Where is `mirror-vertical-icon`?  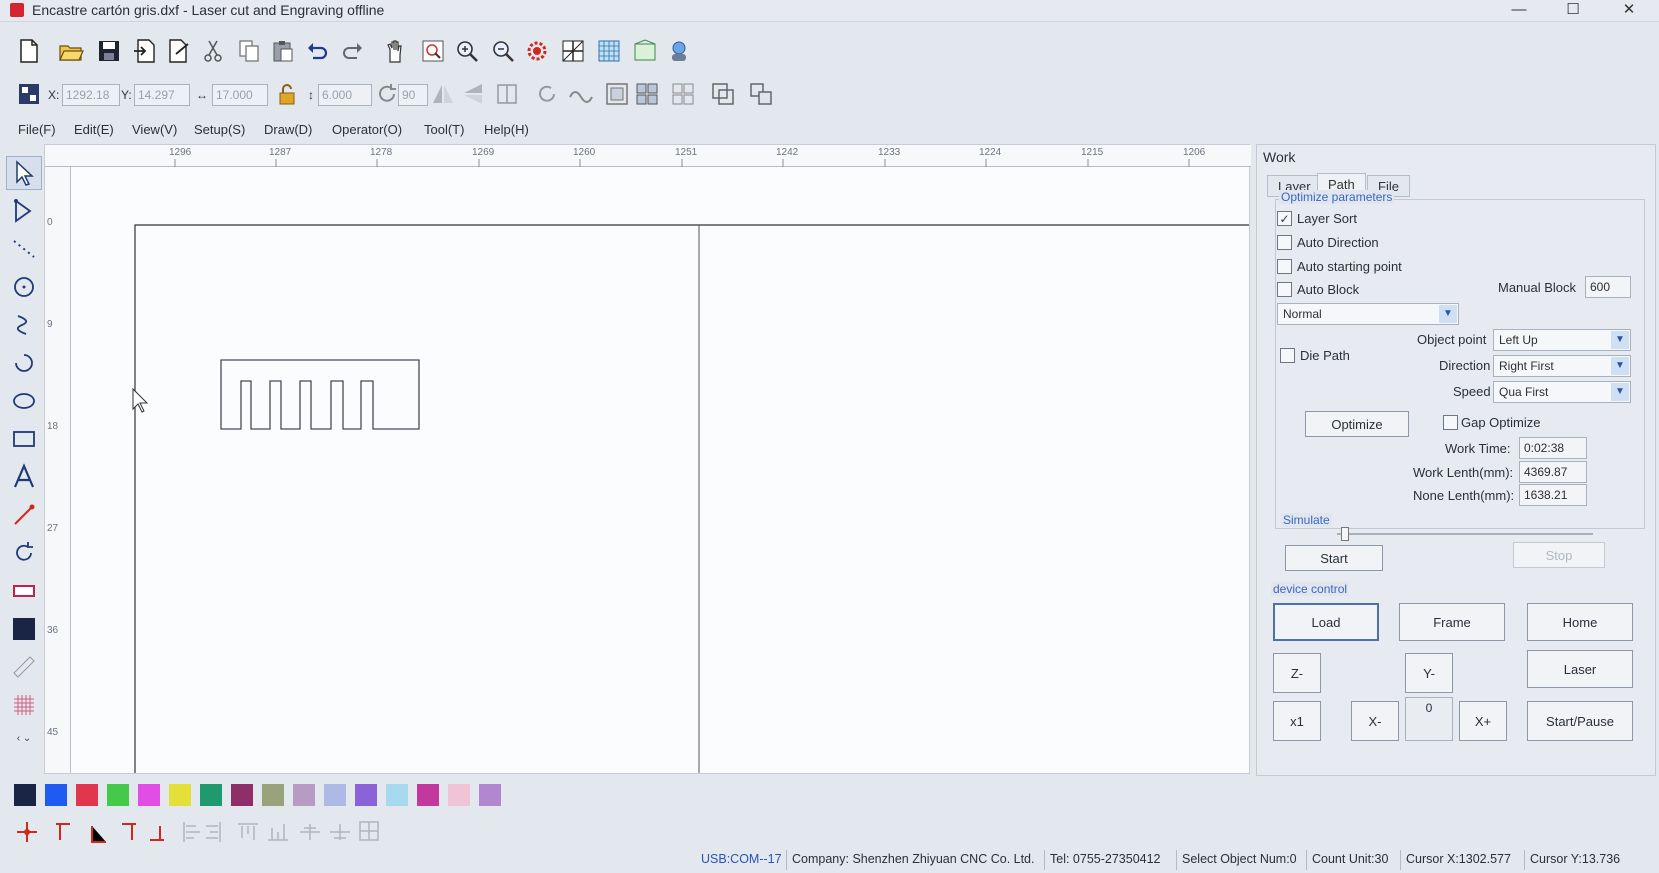
mirror-vertical-icon is located at coordinates (473, 94).